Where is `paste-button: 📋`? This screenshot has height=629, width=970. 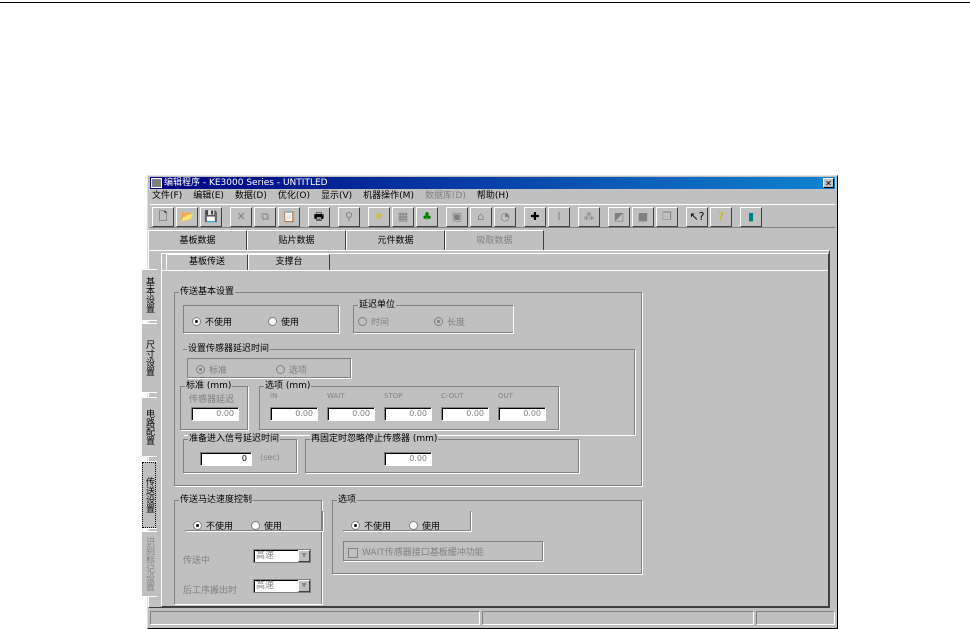
paste-button: 📋 is located at coordinates (289, 217).